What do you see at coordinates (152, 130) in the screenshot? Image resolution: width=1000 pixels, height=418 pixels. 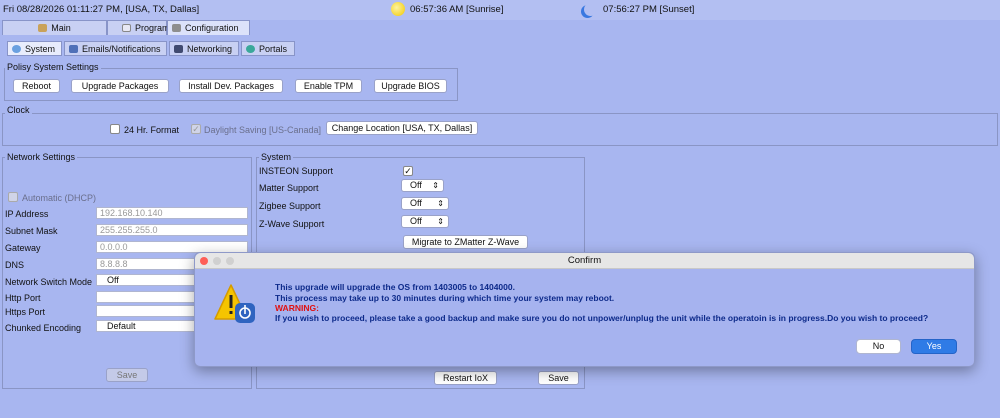 I see `24hr-format-label: 24 Hr. Format` at bounding box center [152, 130].